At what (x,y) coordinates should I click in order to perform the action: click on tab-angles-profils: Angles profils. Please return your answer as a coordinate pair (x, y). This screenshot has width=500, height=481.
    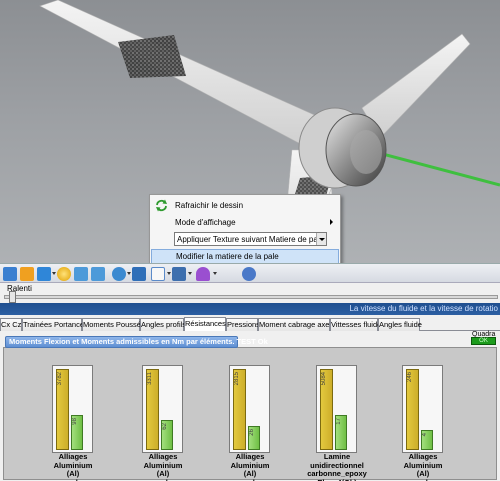
    Looking at the image, I should click on (163, 324).